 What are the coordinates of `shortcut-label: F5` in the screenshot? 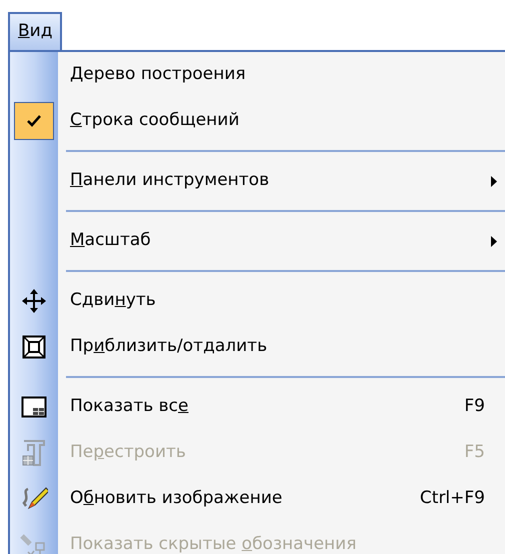 It's located at (474, 452).